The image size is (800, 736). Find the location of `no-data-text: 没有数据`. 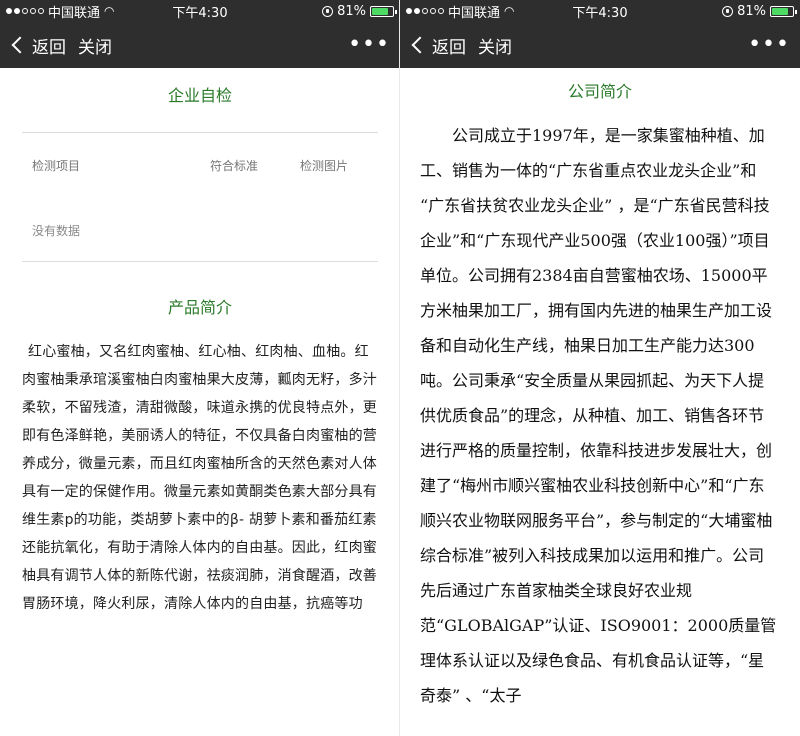

no-data-text: 没有数据 is located at coordinates (56, 231).